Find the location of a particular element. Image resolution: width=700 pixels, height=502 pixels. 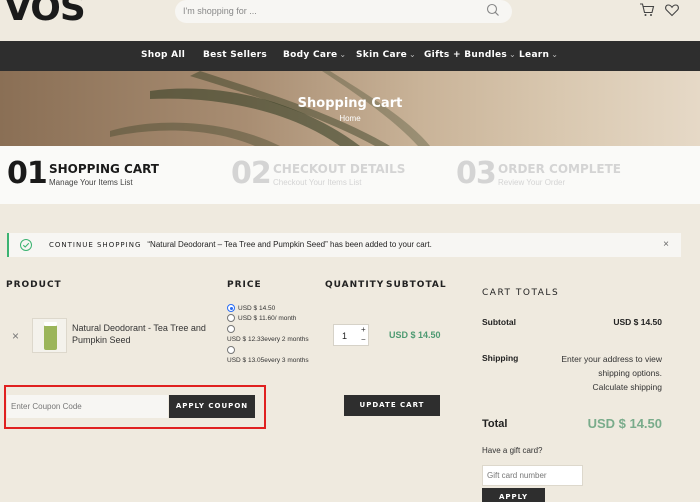

price-radio-3-months is located at coordinates (231, 350).